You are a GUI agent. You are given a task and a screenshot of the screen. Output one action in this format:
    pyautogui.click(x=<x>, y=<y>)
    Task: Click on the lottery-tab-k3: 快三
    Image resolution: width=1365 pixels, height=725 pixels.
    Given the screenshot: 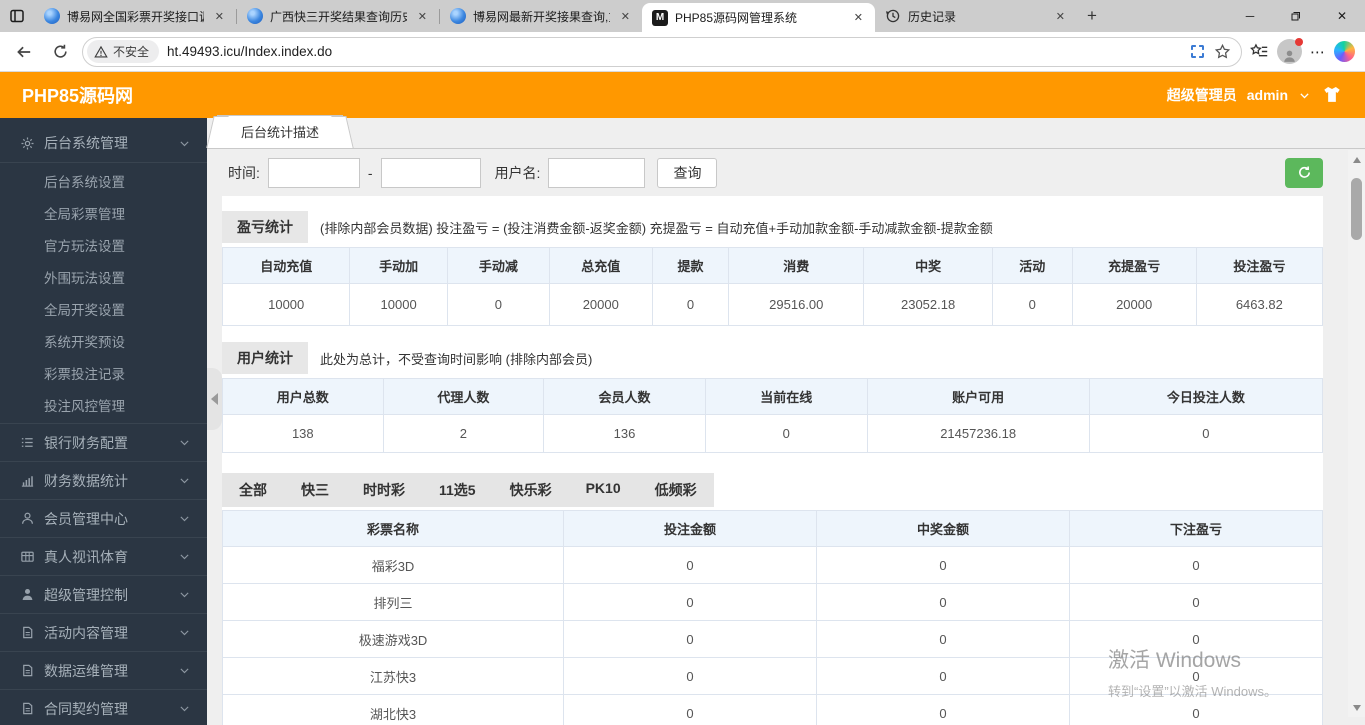 What is the action you would take?
    pyautogui.click(x=315, y=490)
    